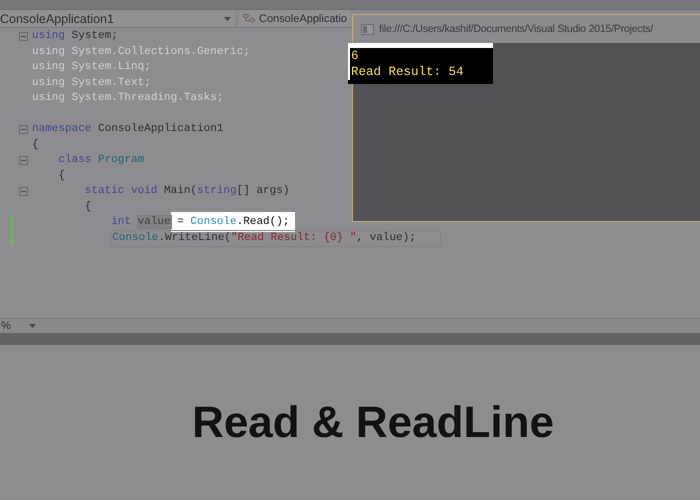  What do you see at coordinates (420, 72) in the screenshot?
I see `output-line: Read Result: 54` at bounding box center [420, 72].